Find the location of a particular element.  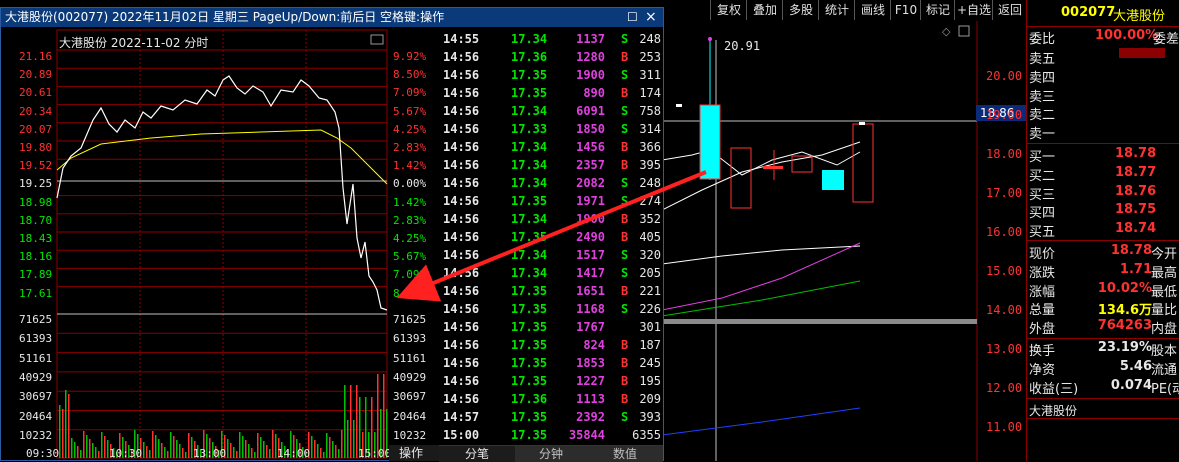

multi-stock-button: 多股 is located at coordinates (800, 10).